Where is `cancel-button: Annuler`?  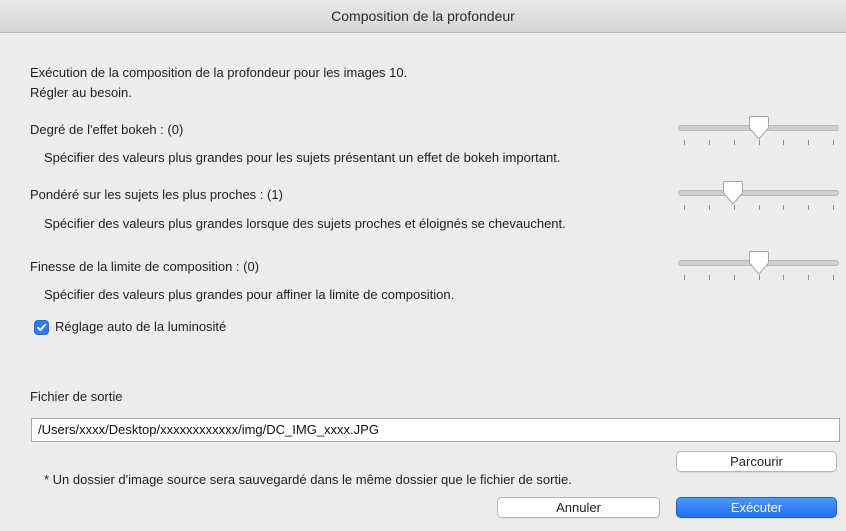 cancel-button: Annuler is located at coordinates (578, 507).